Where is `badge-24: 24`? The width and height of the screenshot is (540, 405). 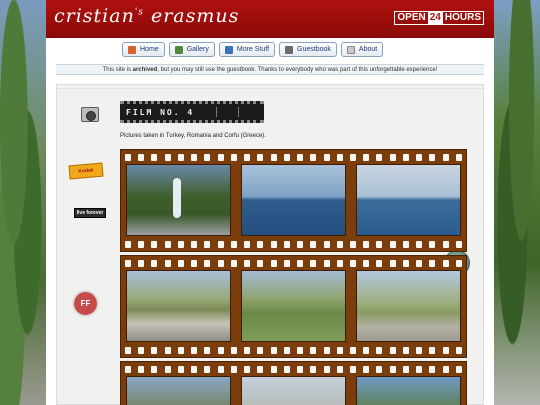 badge-24: 24 is located at coordinates (435, 18).